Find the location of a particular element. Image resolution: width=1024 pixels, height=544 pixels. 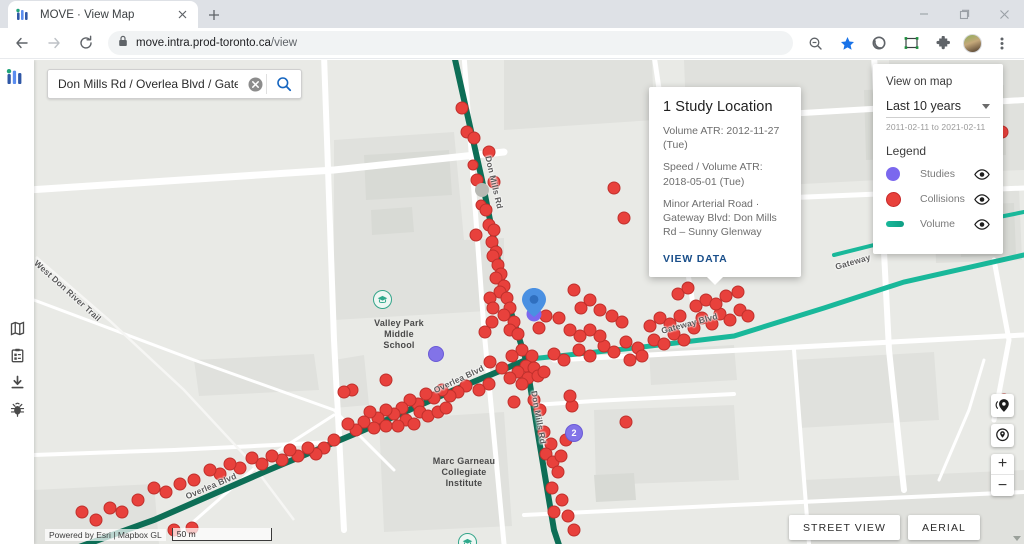

scroll-down-caret-icon is located at coordinates (1017, 538).